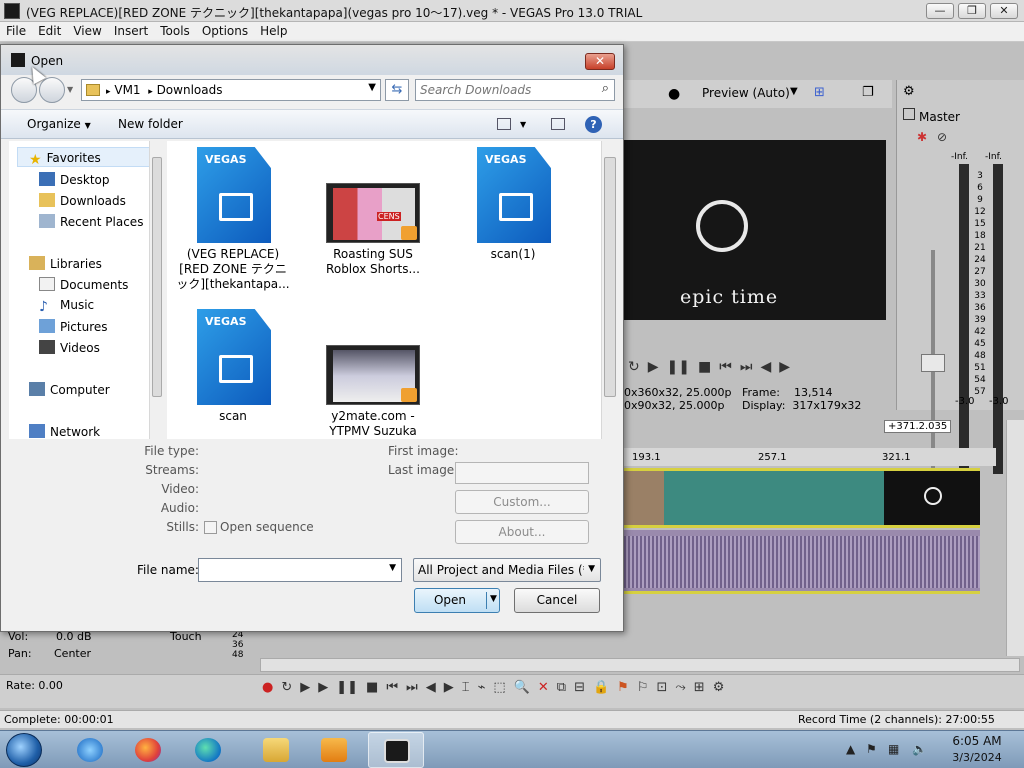  I want to click on snapping-icon: ⊡, so click(661, 687).